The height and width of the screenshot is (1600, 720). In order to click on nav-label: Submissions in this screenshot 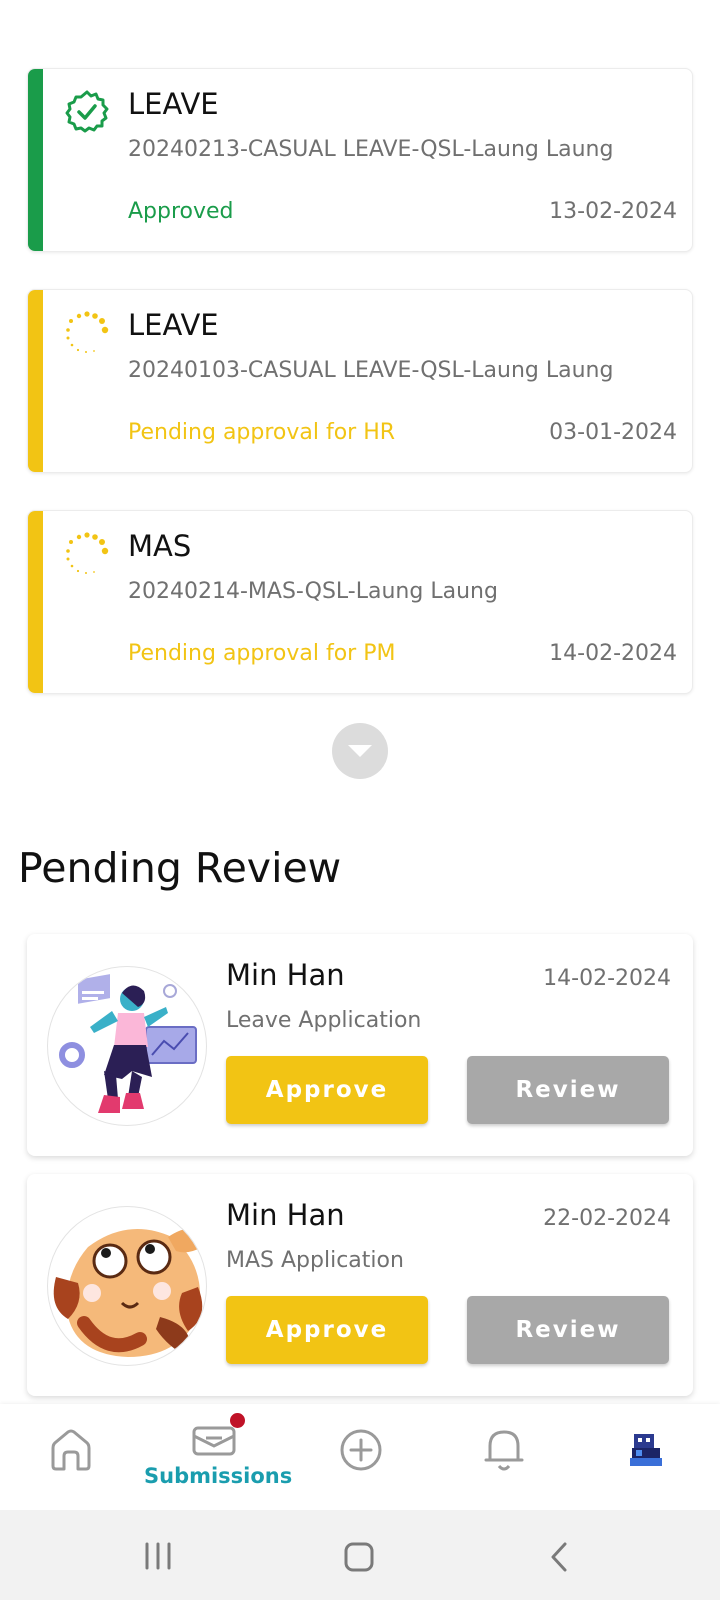, I will do `click(218, 1476)`.